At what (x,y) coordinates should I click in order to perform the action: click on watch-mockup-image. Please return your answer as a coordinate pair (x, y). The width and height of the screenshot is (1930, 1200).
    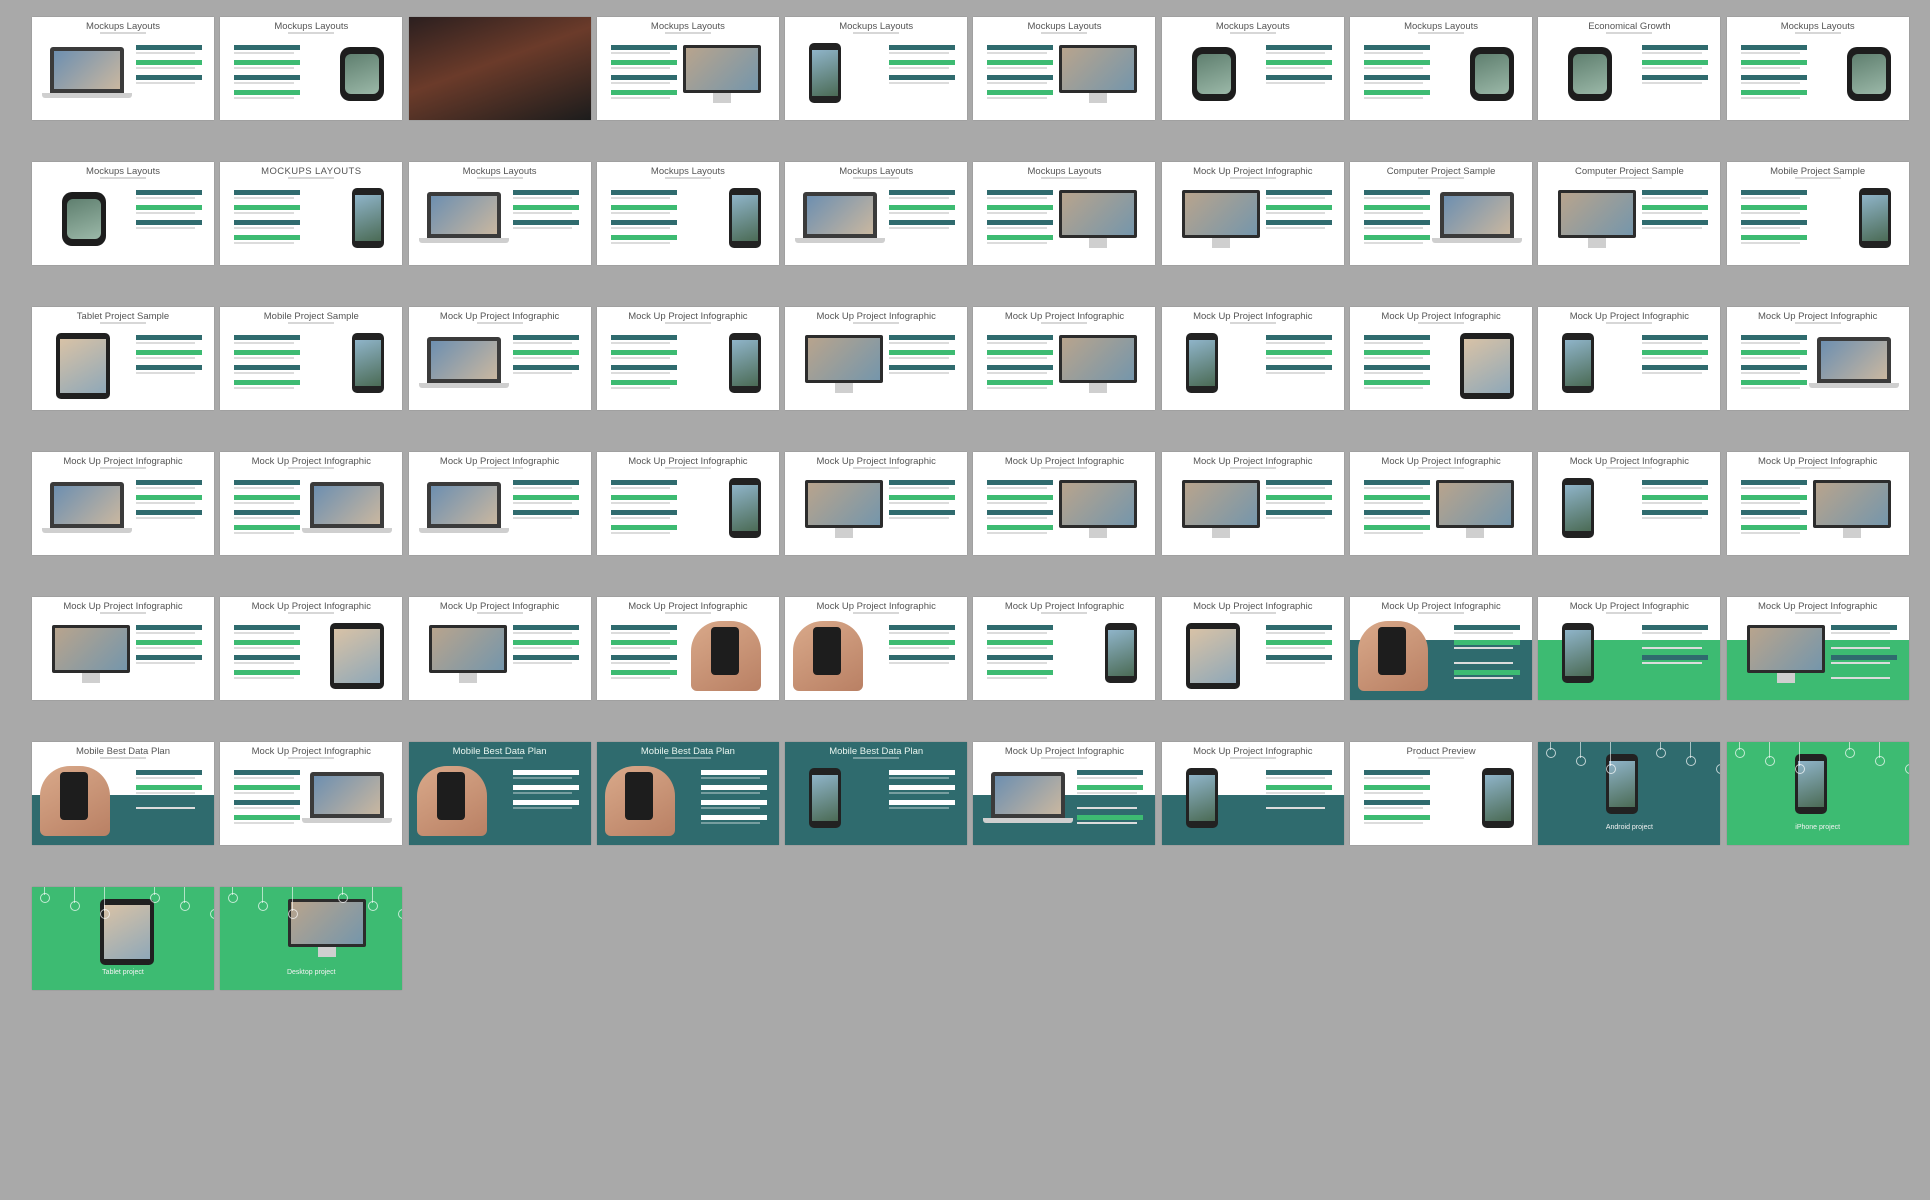
    Looking at the image, I should click on (1492, 74).